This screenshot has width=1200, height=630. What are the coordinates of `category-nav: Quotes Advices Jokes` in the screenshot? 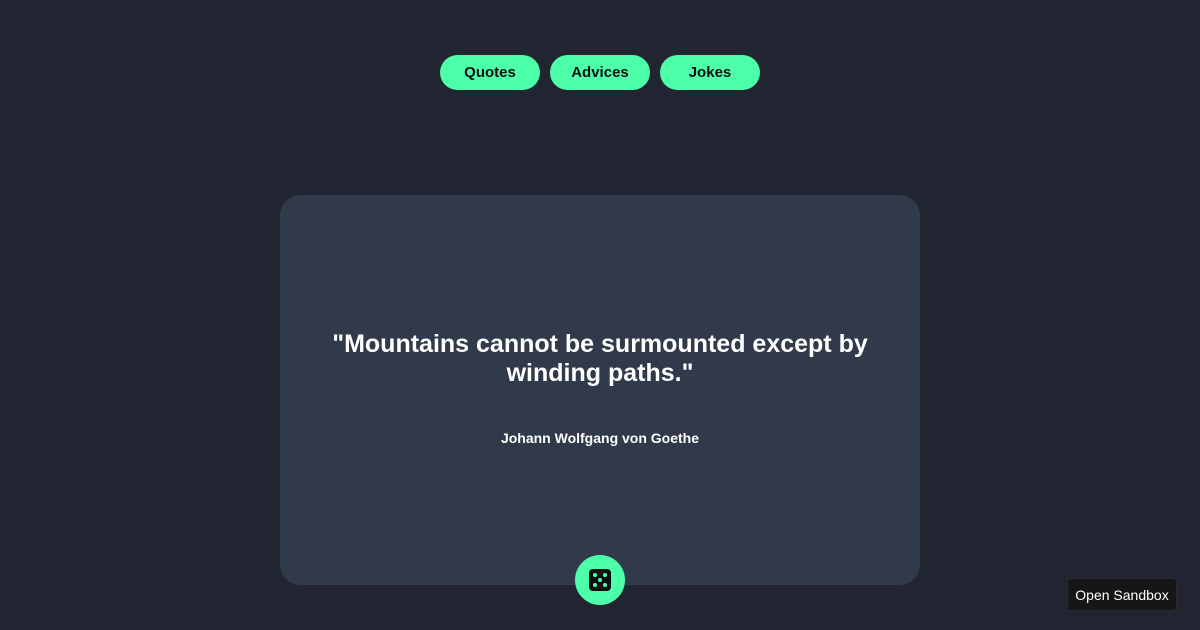 It's located at (600, 72).